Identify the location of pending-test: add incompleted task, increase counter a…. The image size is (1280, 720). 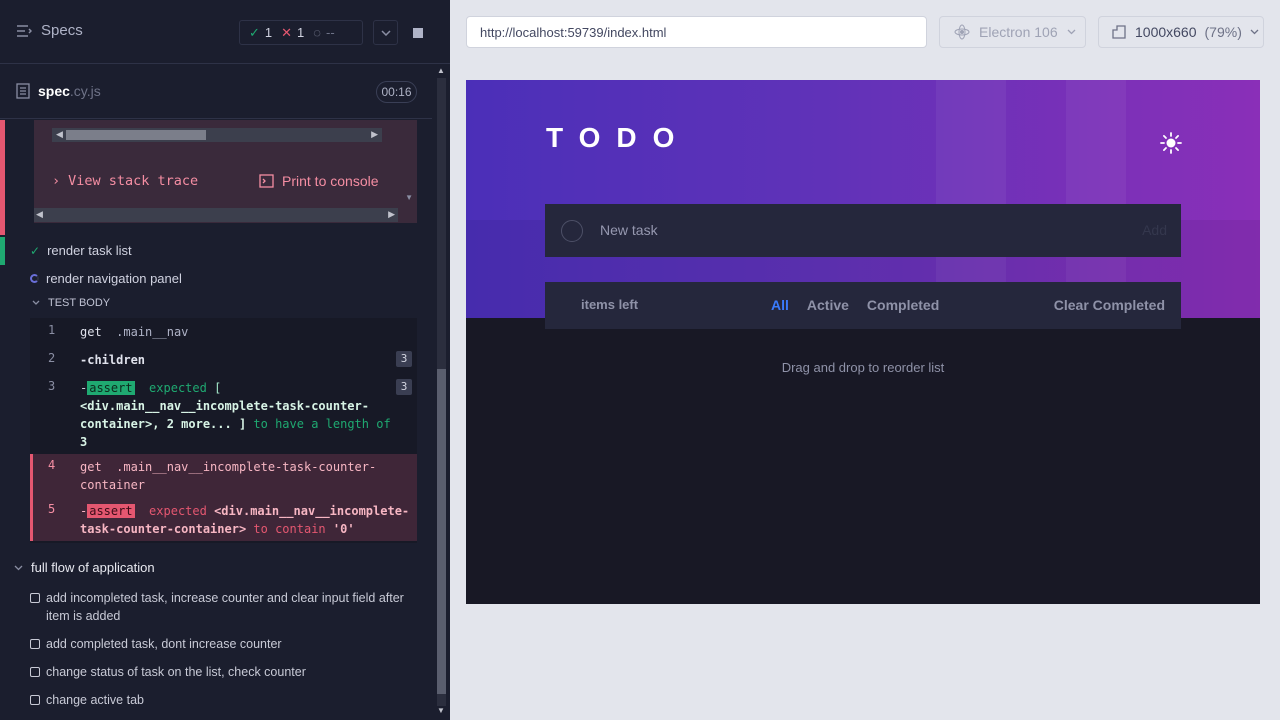
(220, 607).